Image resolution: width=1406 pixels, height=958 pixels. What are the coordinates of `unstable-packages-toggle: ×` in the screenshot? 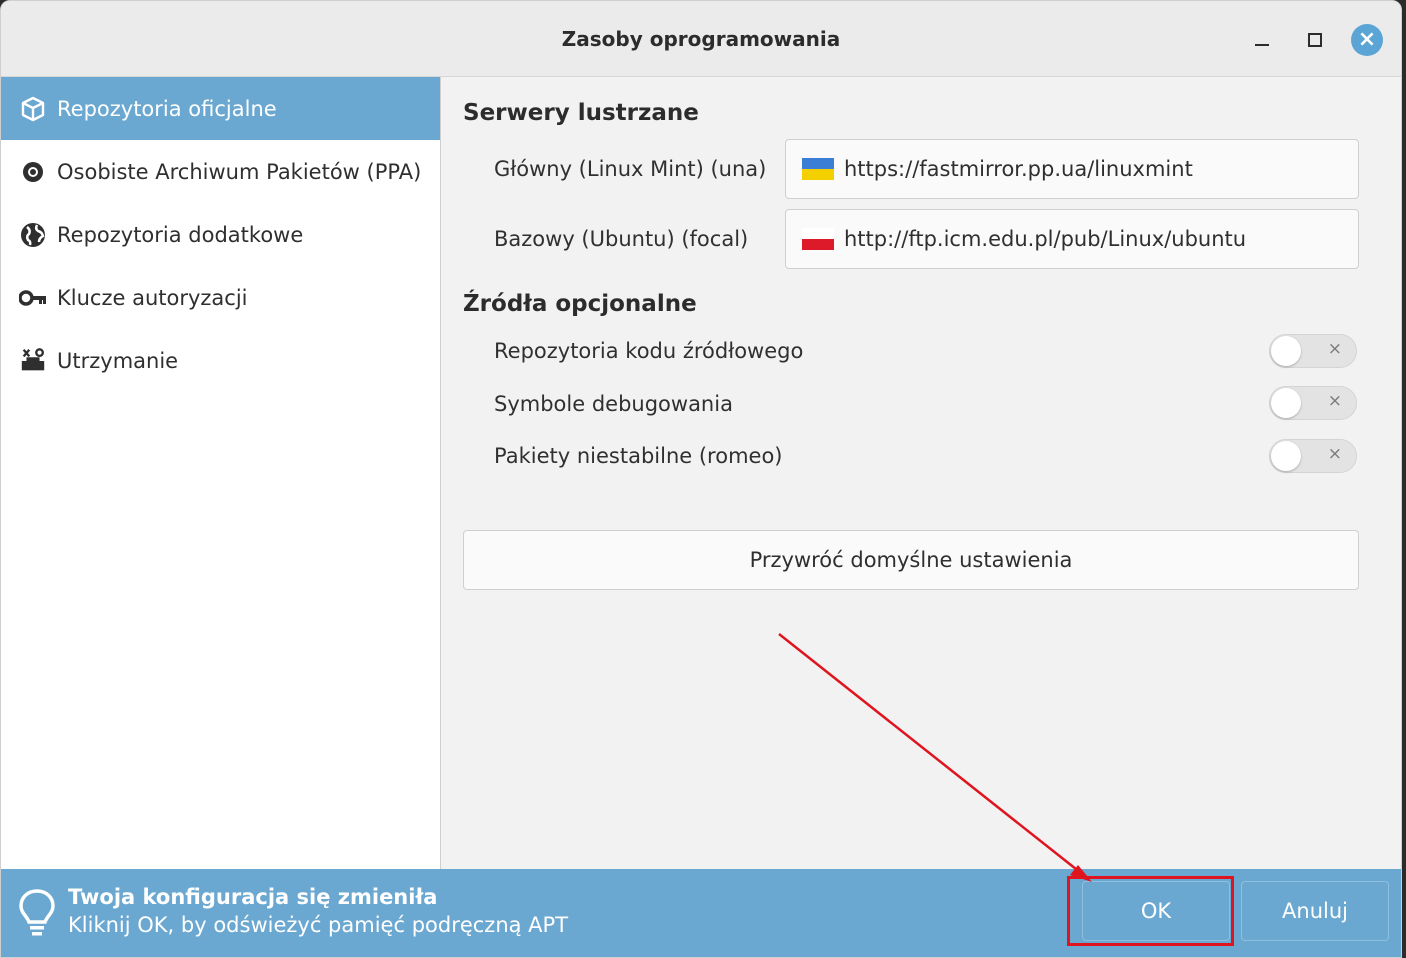 It's located at (1313, 456).